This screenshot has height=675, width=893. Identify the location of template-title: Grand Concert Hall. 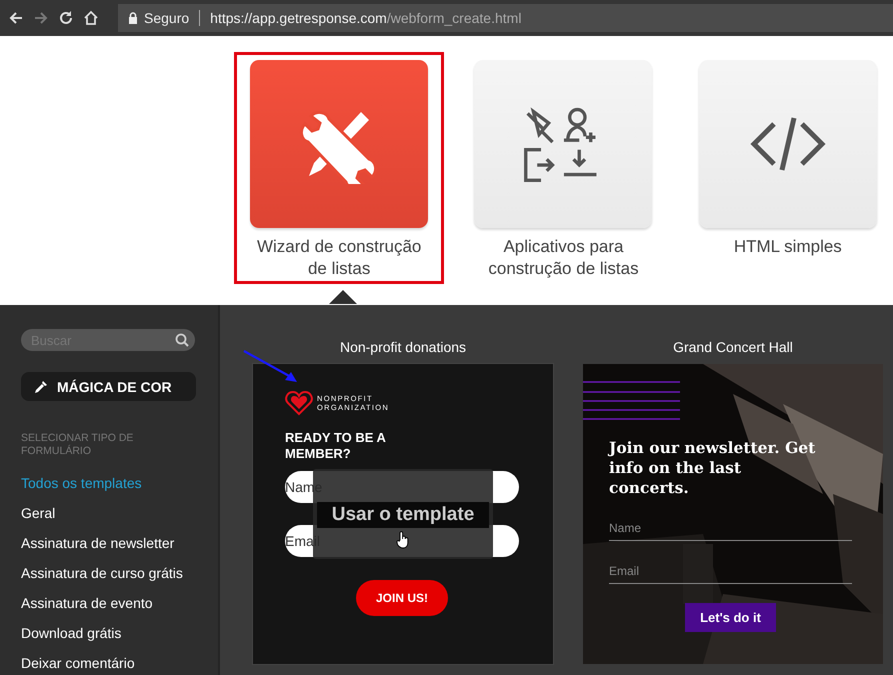
(733, 348).